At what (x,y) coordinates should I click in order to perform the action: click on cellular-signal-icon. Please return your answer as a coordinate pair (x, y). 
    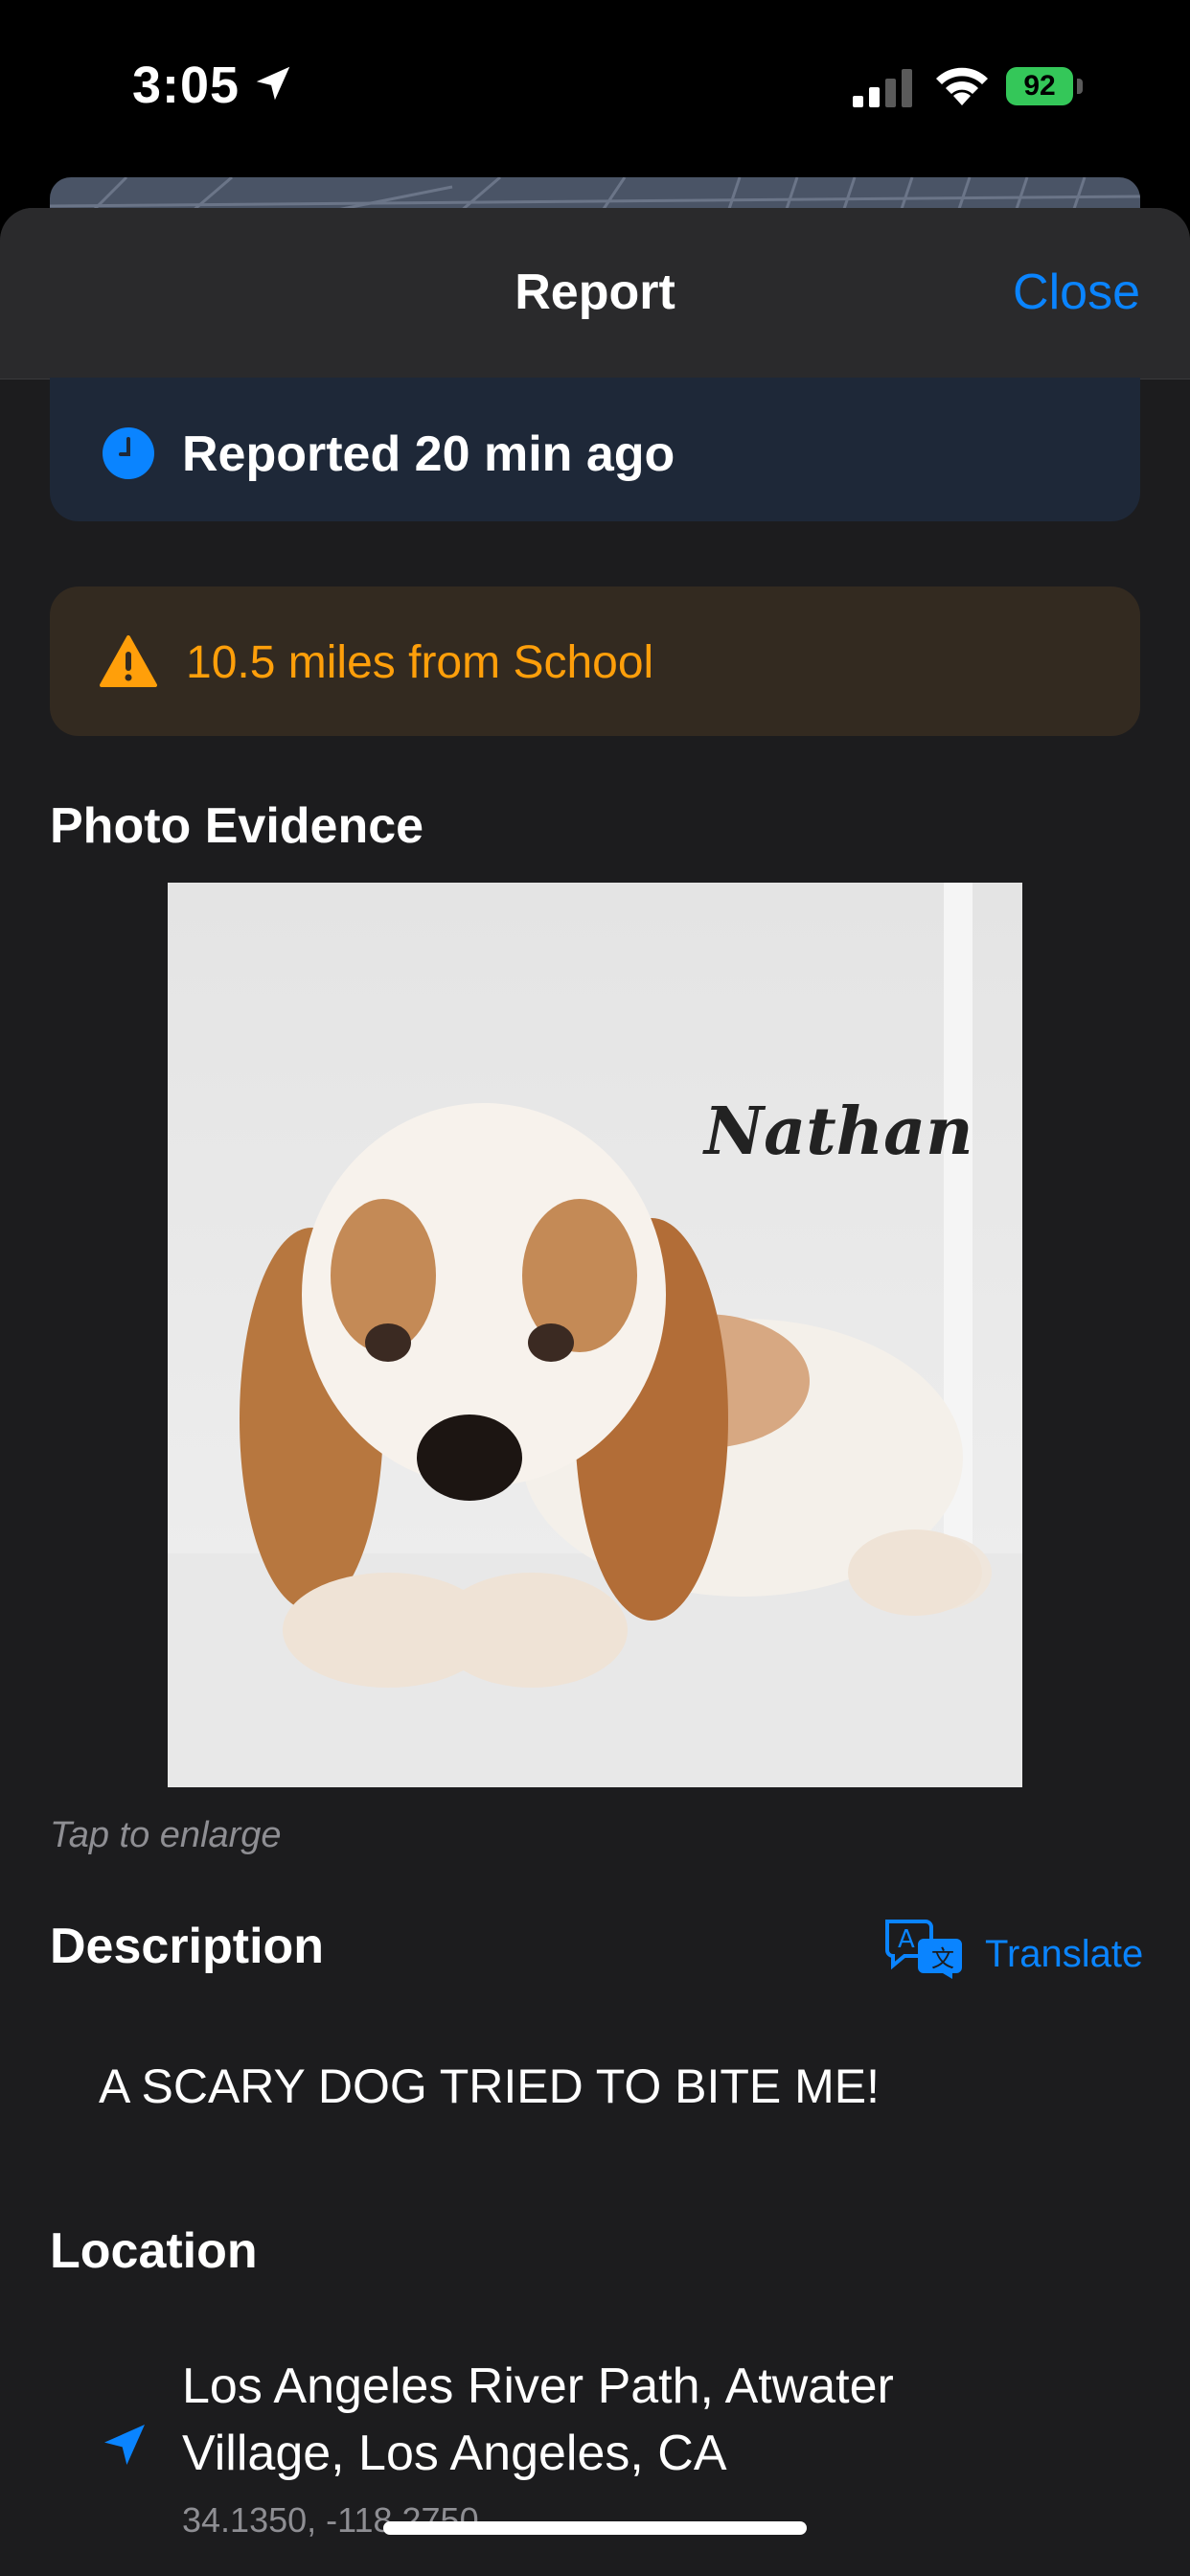
    Looking at the image, I should click on (883, 88).